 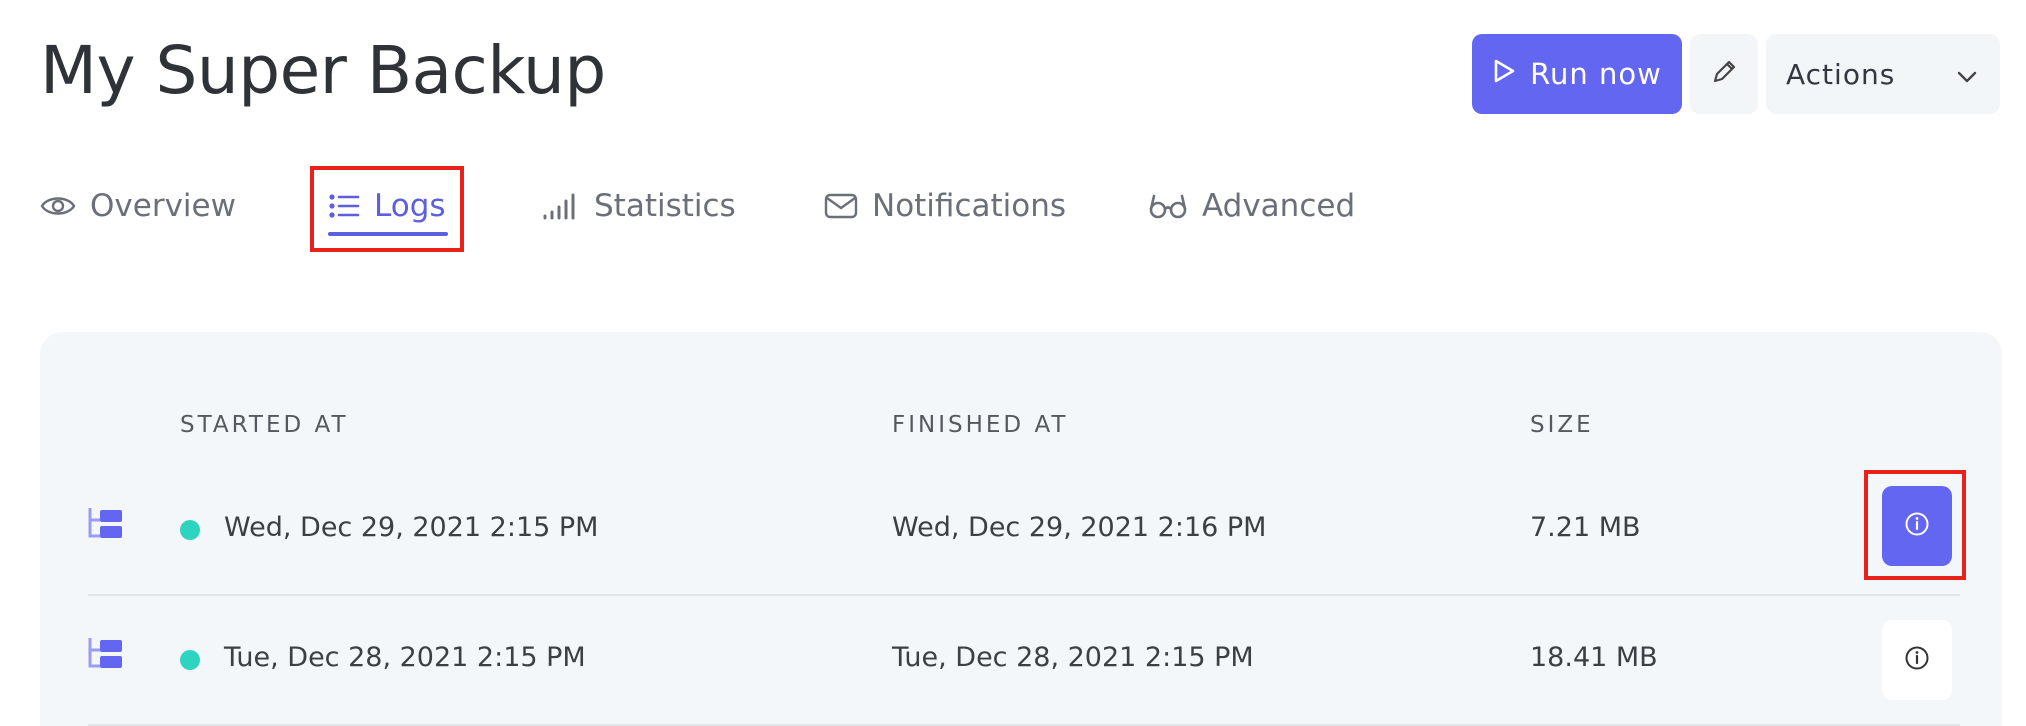 What do you see at coordinates (1596, 74) in the screenshot?
I see `run-now-label: Run now` at bounding box center [1596, 74].